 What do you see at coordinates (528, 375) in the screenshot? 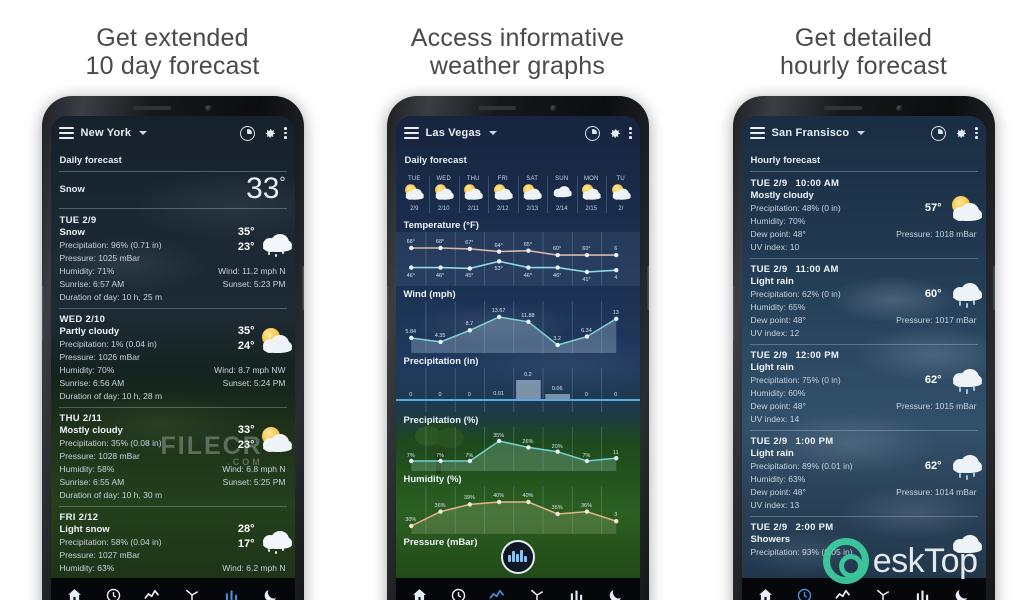
I see `chart-point-label: 0.2` at bounding box center [528, 375].